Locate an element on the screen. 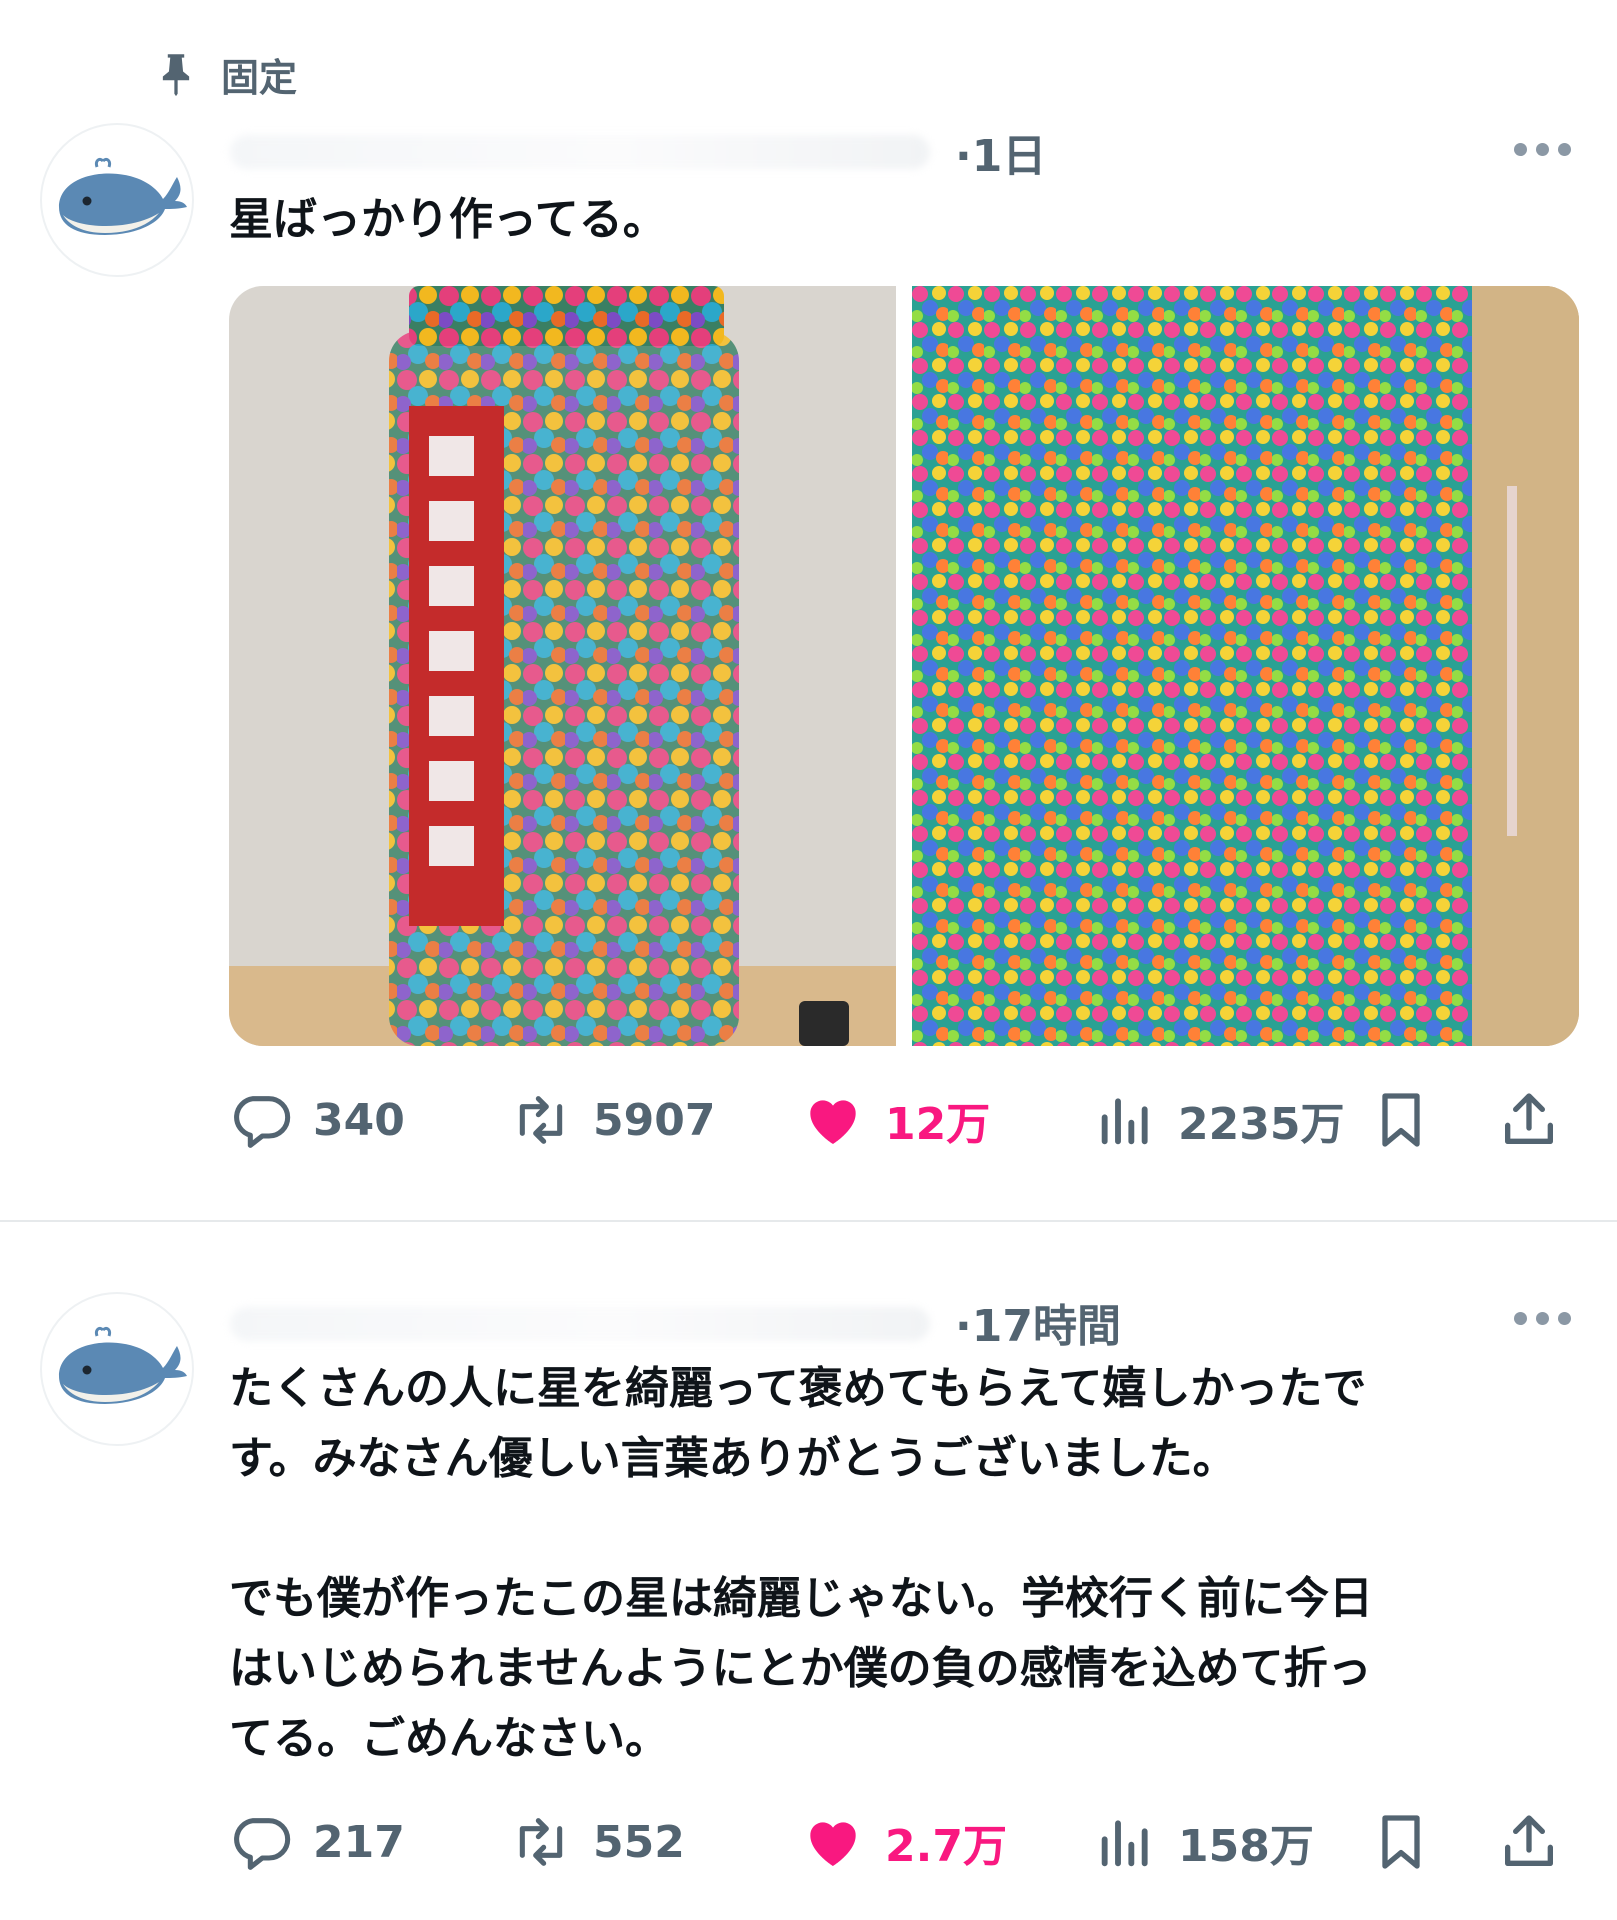 This screenshot has width=1617, height=1920. like-button: 2.7万 is located at coordinates (904, 1842).